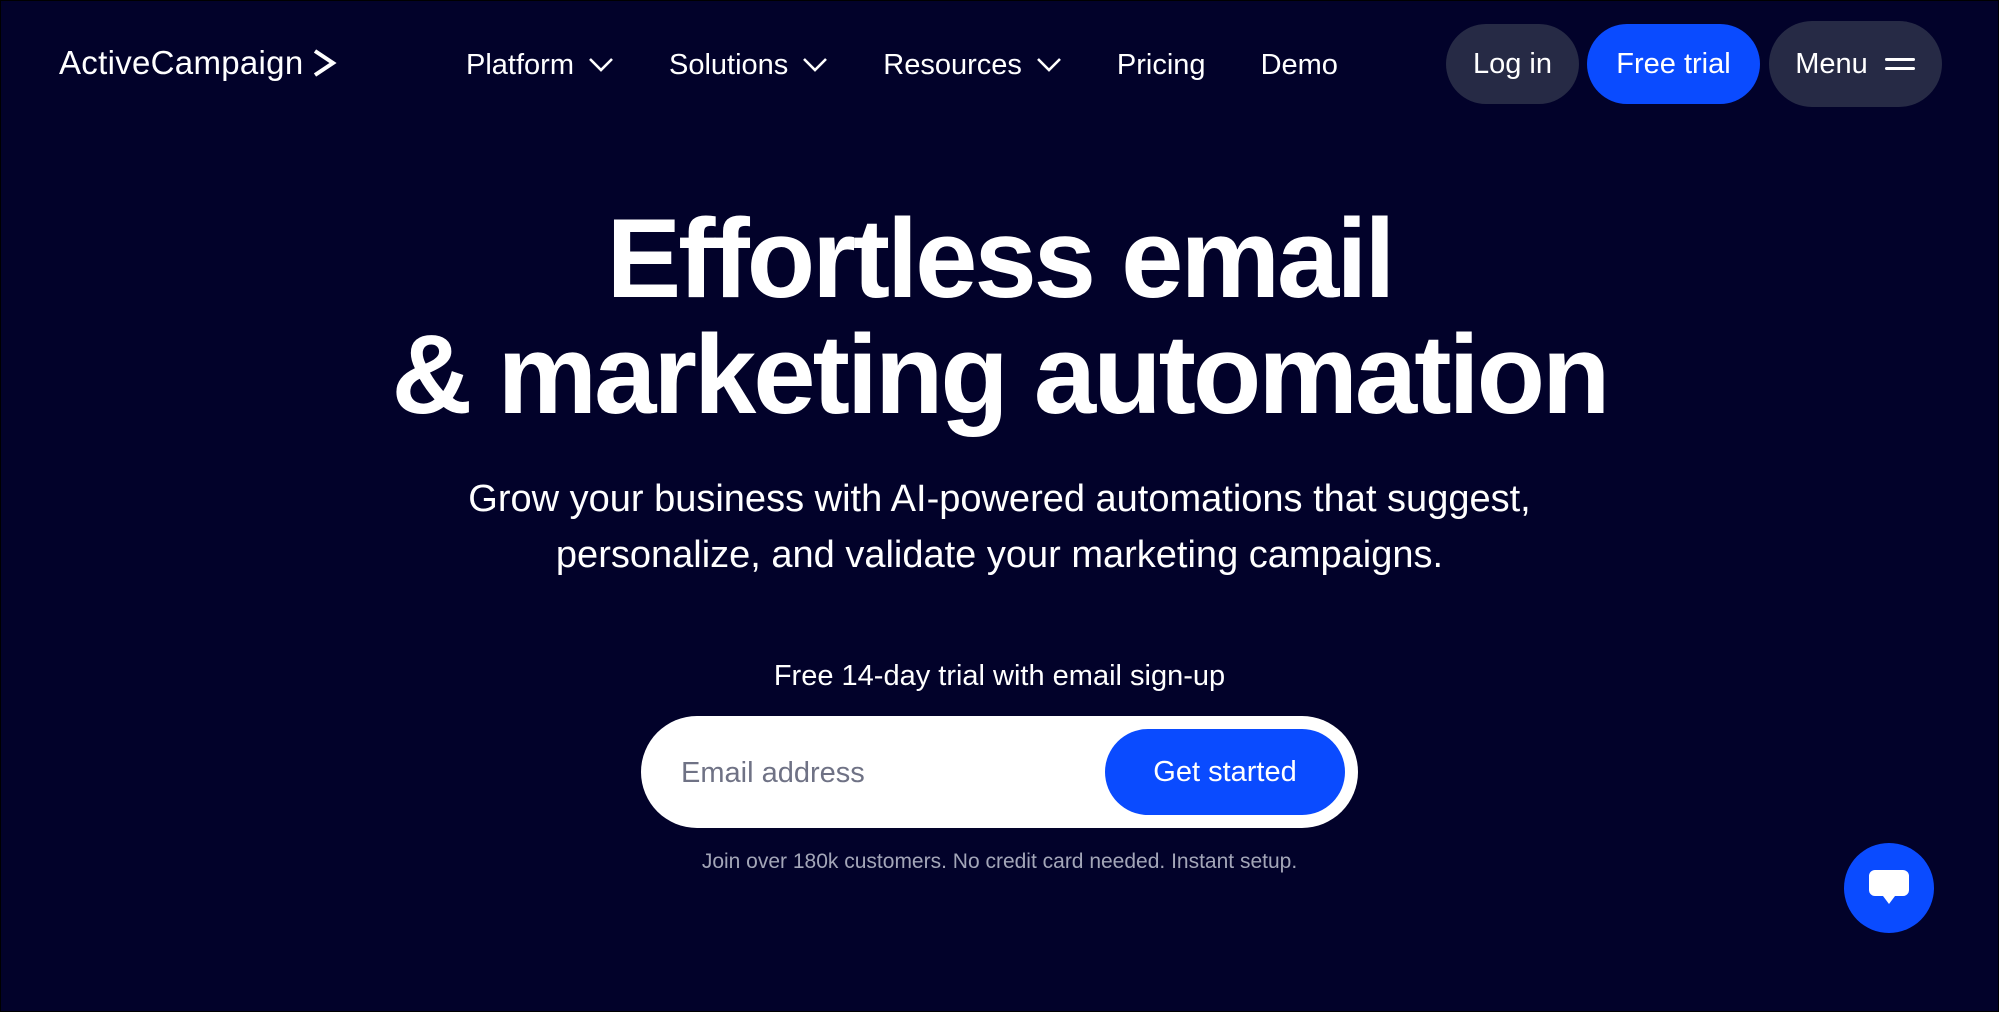 Image resolution: width=1999 pixels, height=1012 pixels. I want to click on free-trial-button: Free trial, so click(1673, 64).